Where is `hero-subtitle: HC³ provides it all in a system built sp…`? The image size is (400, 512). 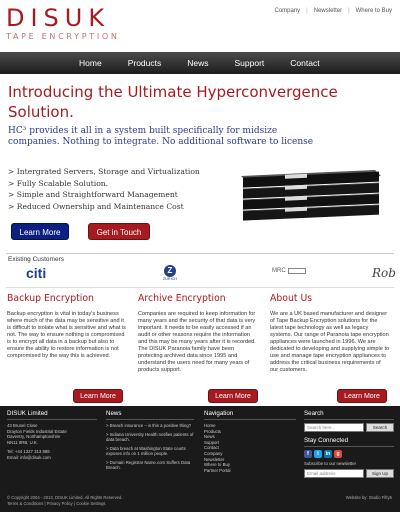
hero-subtitle: HC³ provides it all in a system built sp… is located at coordinates (161, 136).